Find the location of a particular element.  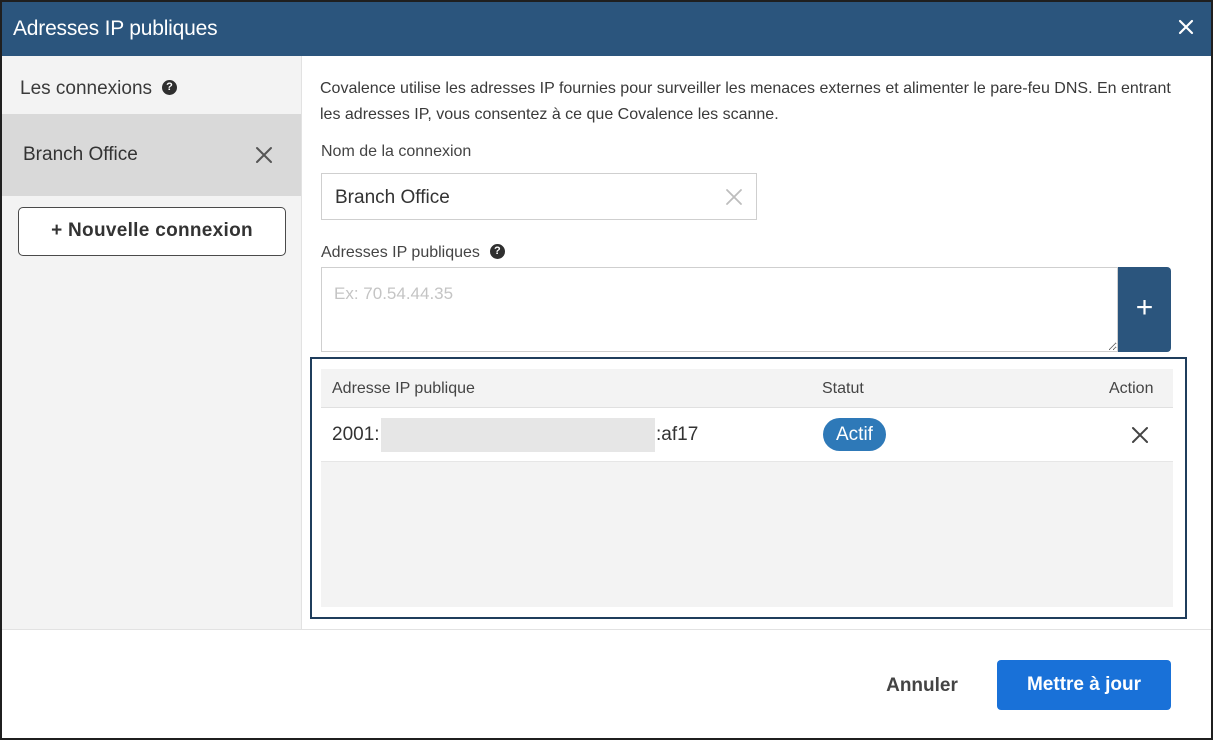

ip-redaction-block is located at coordinates (518, 435).